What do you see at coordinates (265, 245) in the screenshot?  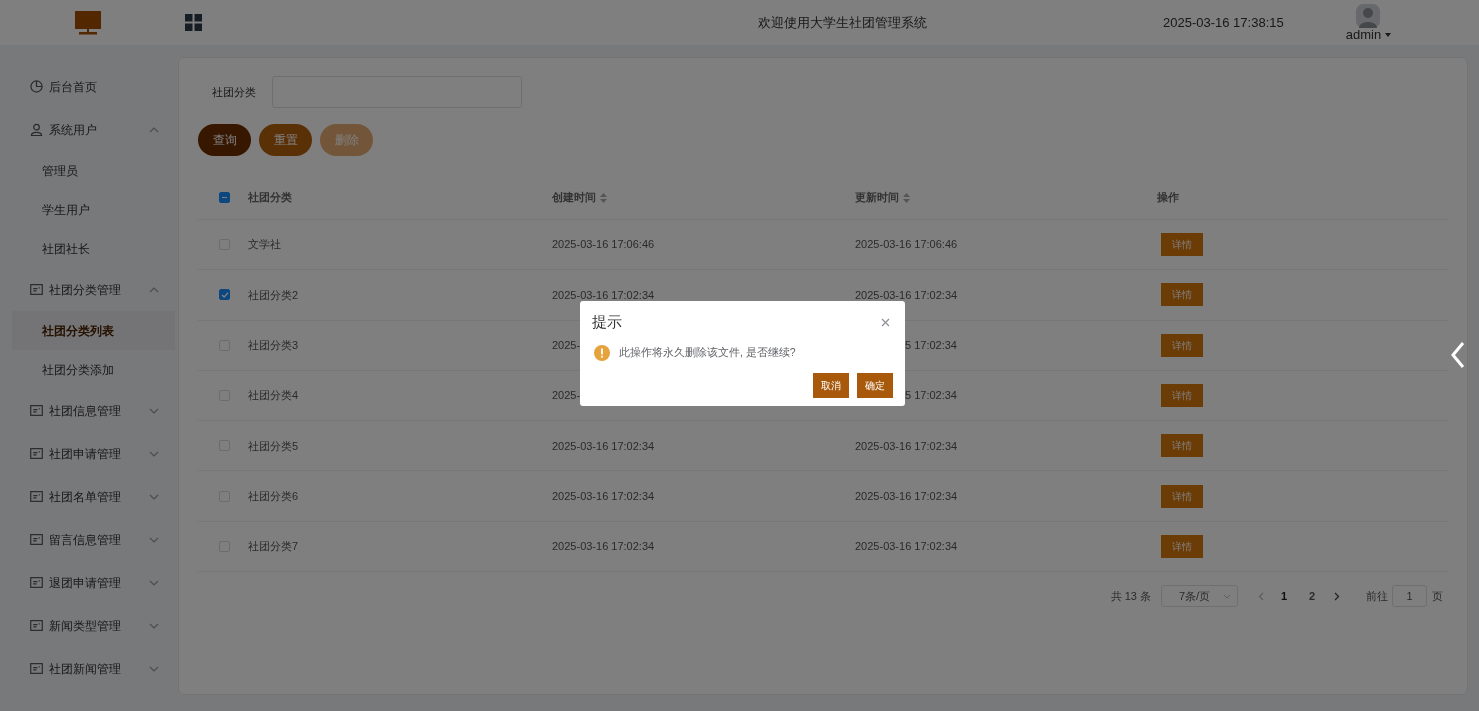 I see `table-cell-text: 文学社` at bounding box center [265, 245].